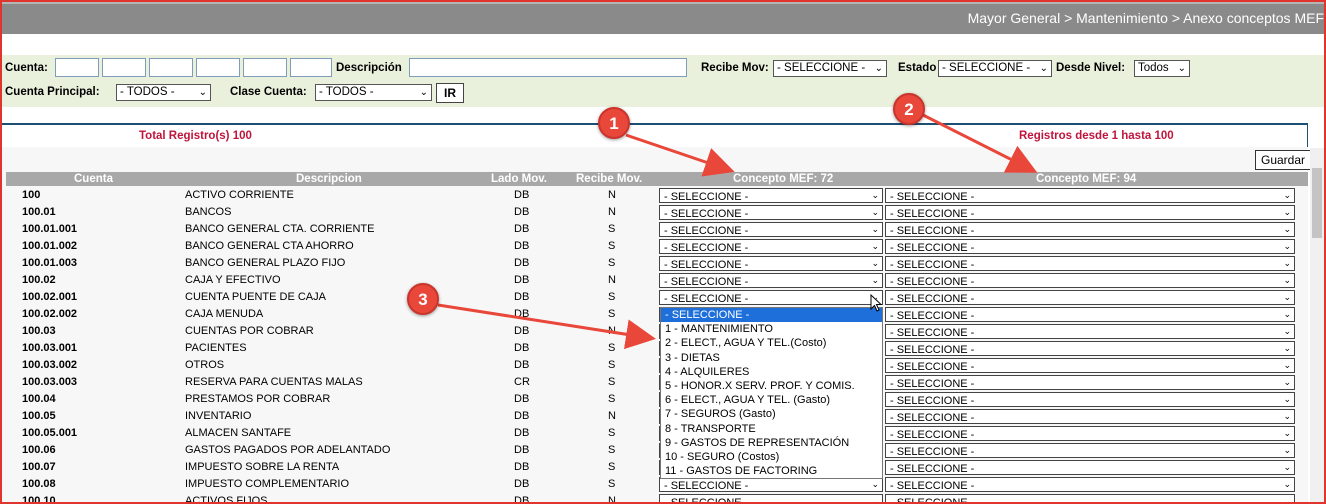 Image resolution: width=1326 pixels, height=504 pixels. Describe the element at coordinates (909, 109) in the screenshot. I see `callout-2: 2` at that location.